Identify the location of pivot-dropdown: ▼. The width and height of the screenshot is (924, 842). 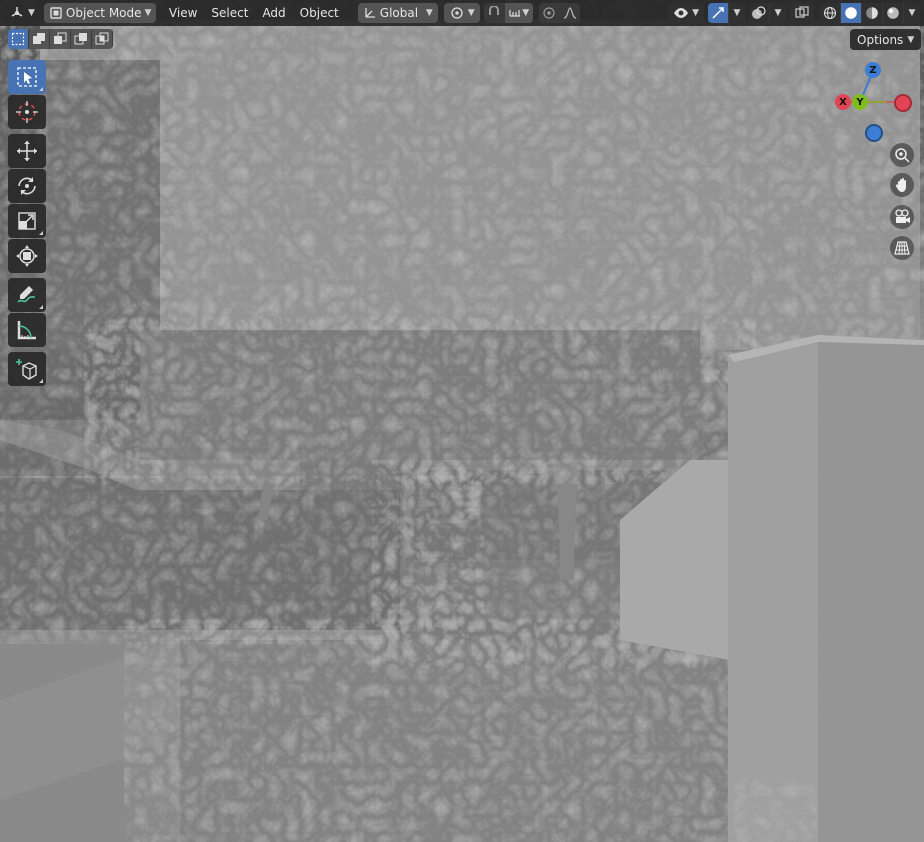
(461, 13).